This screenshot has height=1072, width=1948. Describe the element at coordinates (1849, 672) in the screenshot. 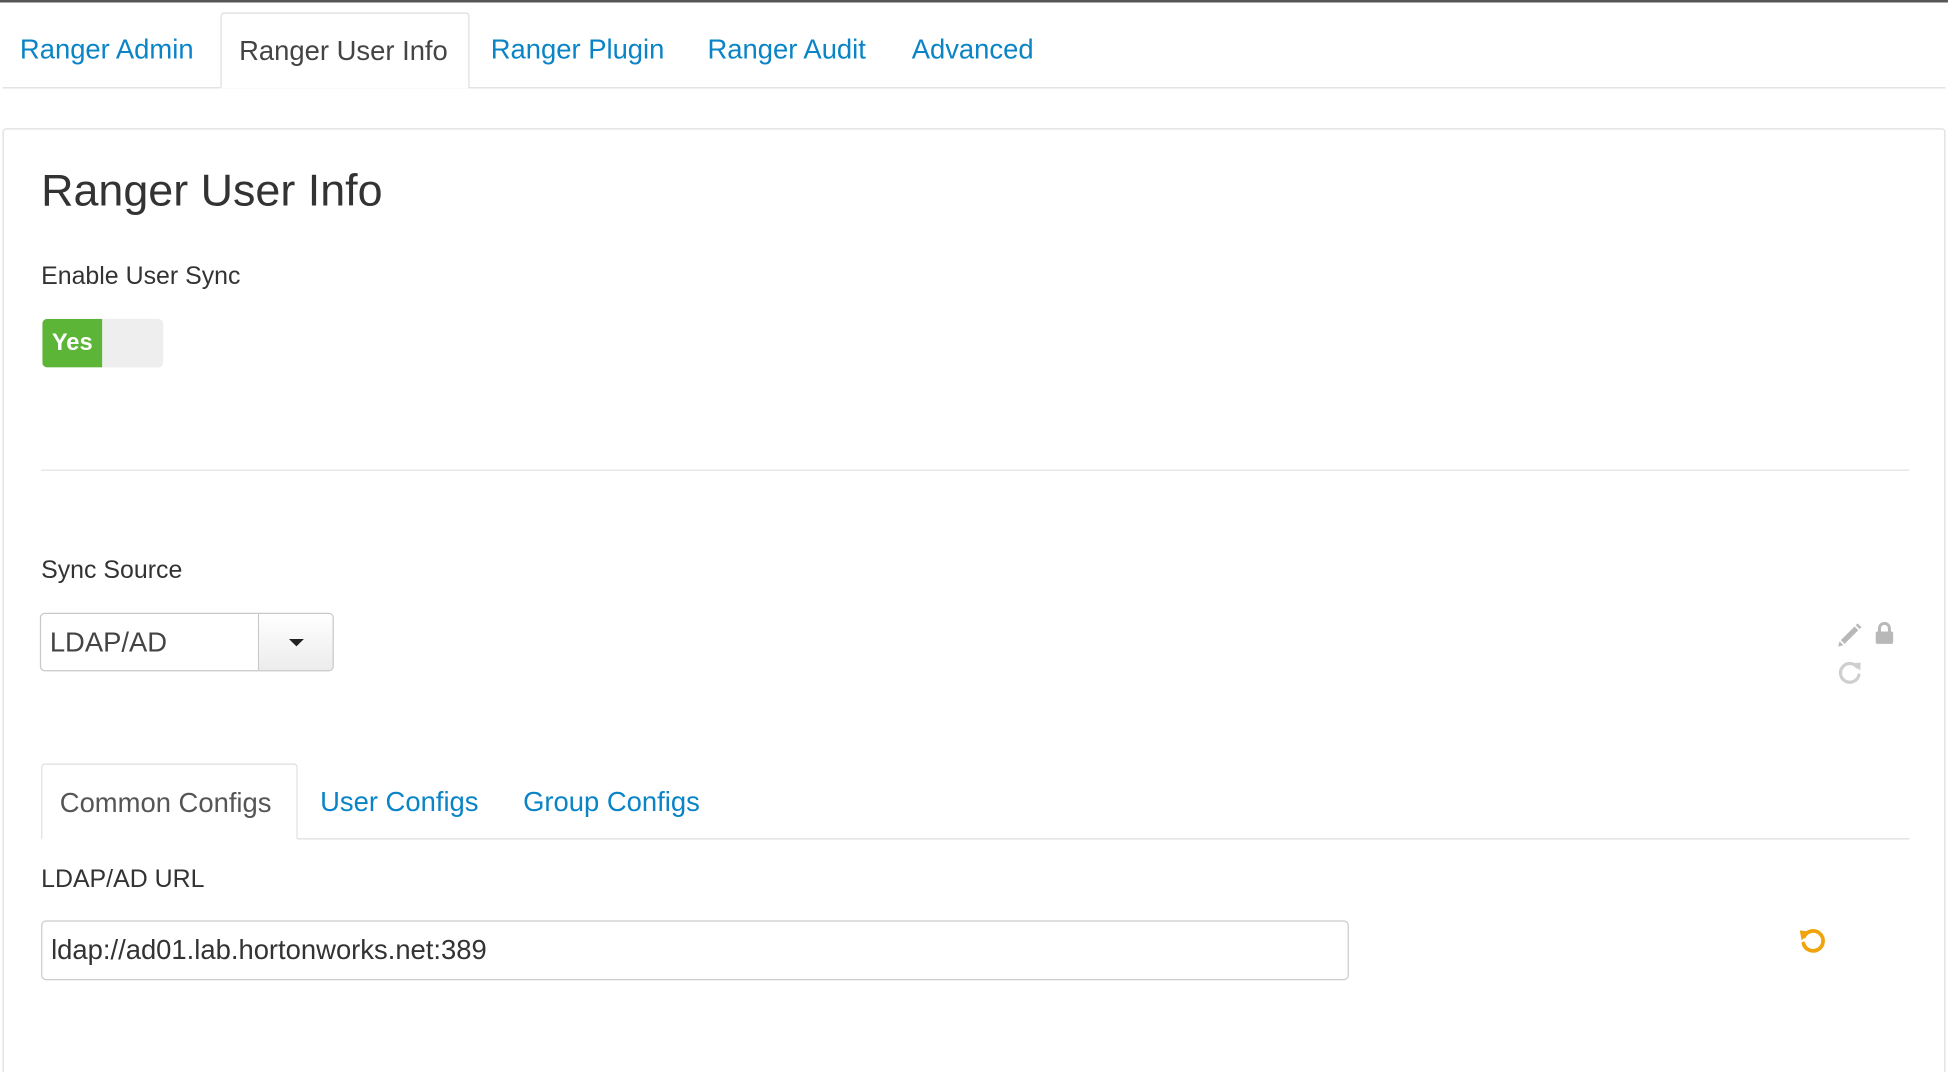

I see `refresh-icon` at that location.